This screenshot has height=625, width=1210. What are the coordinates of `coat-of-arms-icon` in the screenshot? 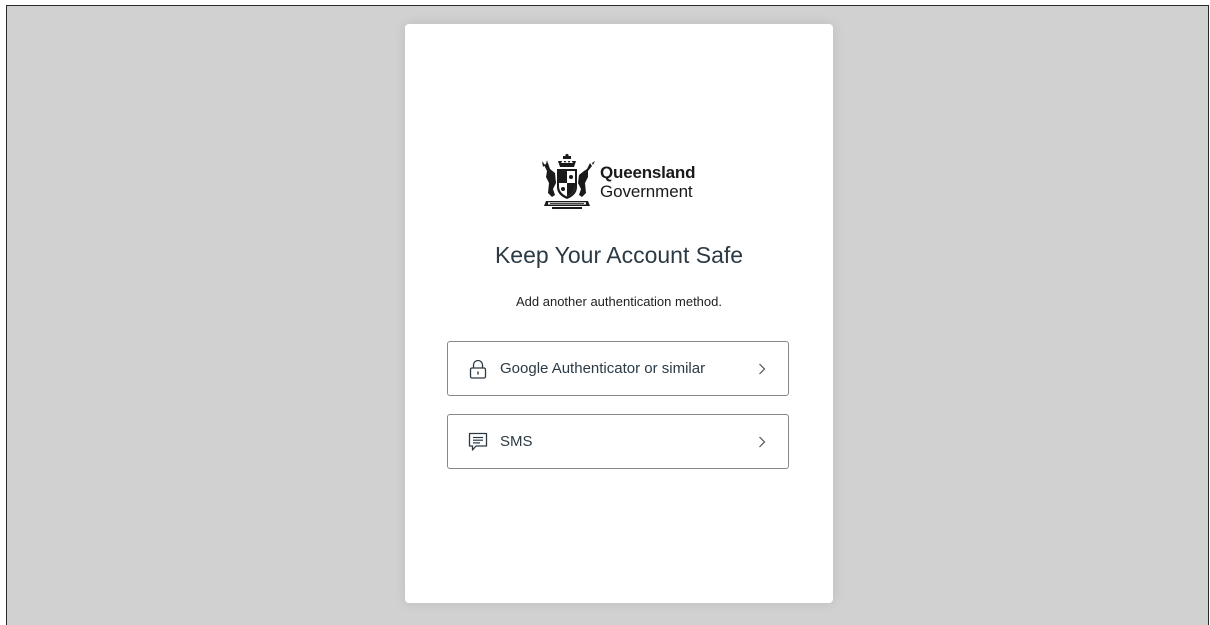 It's located at (568, 181).